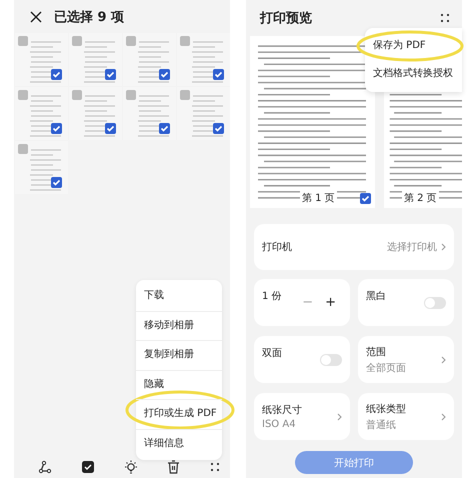  Describe the element at coordinates (179, 297) in the screenshot. I see `menu-item: 下载` at that location.